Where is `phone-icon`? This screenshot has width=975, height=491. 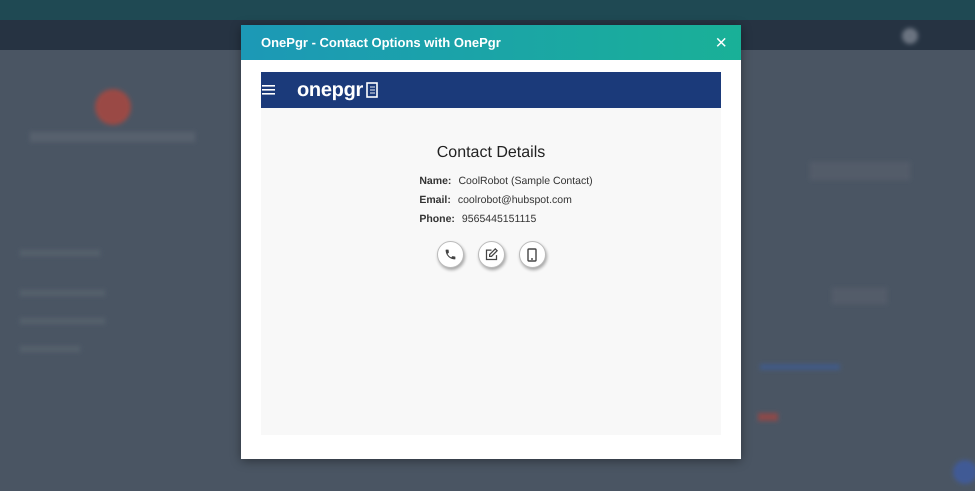 phone-icon is located at coordinates (450, 254).